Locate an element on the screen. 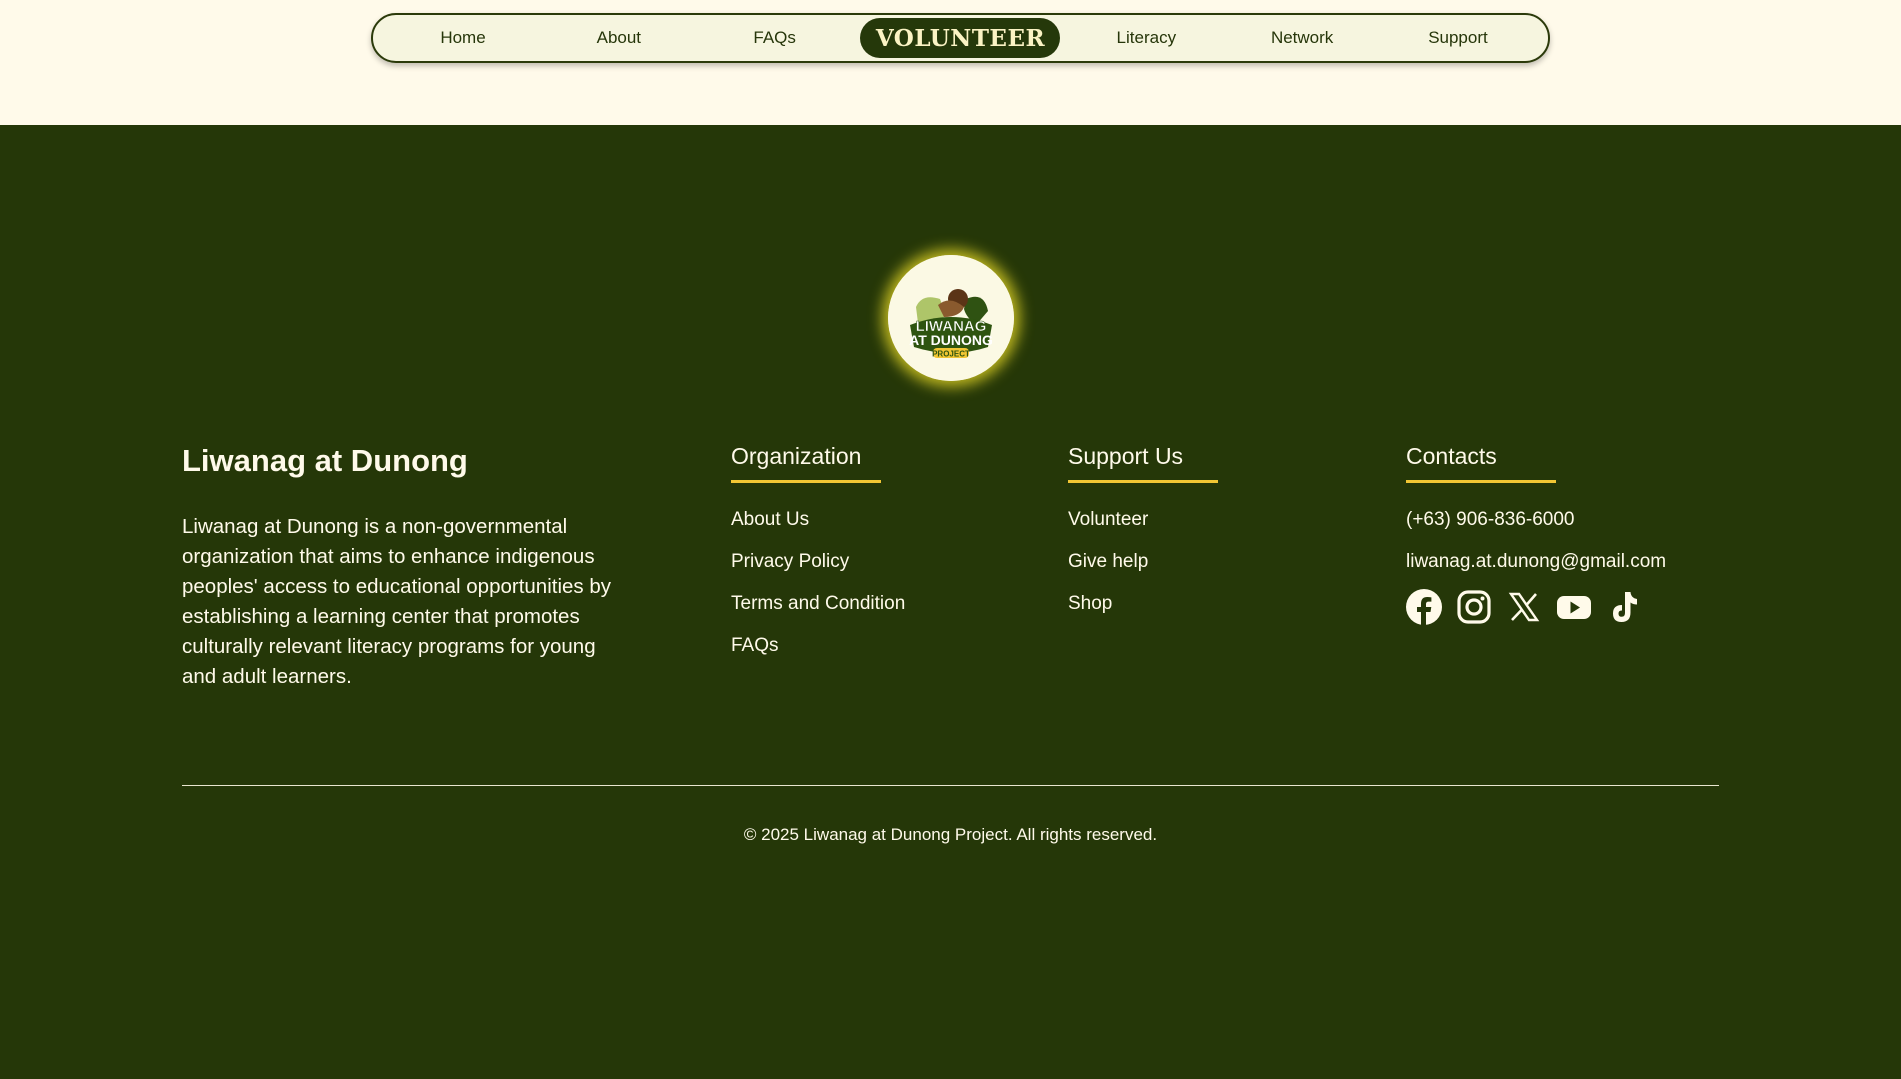 The height and width of the screenshot is (1079, 1901). x-icon is located at coordinates (1524, 607).